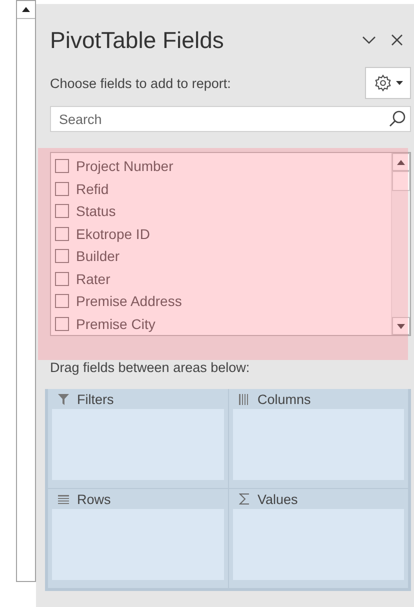 The height and width of the screenshot is (607, 414). Describe the element at coordinates (95, 399) in the screenshot. I see `area-label: Filters` at that location.